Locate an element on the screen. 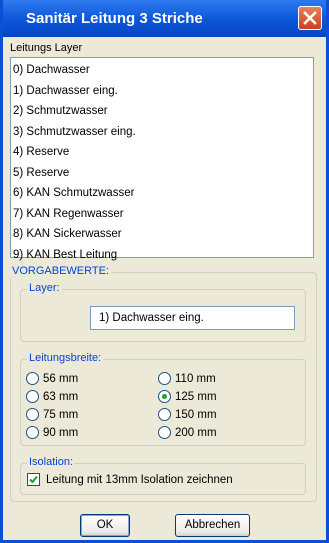  radio-label: 75 mm is located at coordinates (61, 414).